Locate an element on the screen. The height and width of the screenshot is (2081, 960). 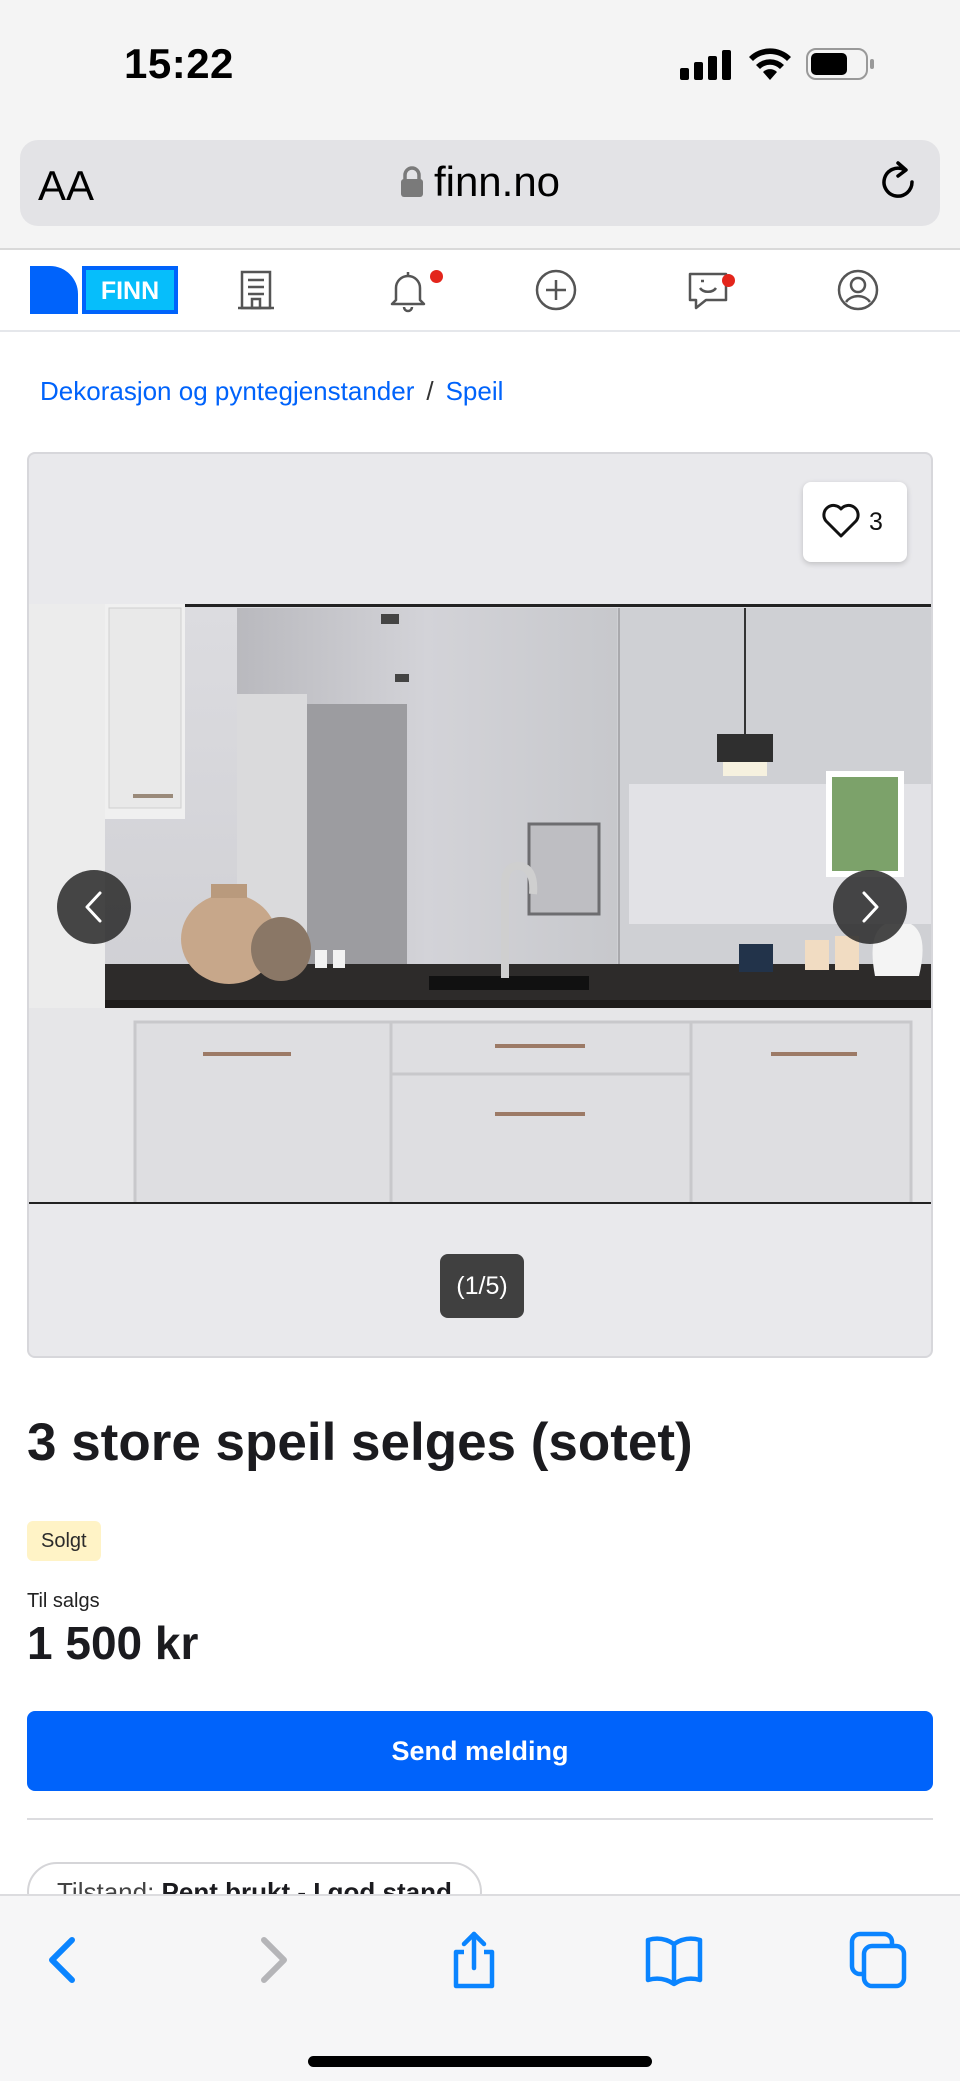
profile-icon is located at coordinates (858, 290).